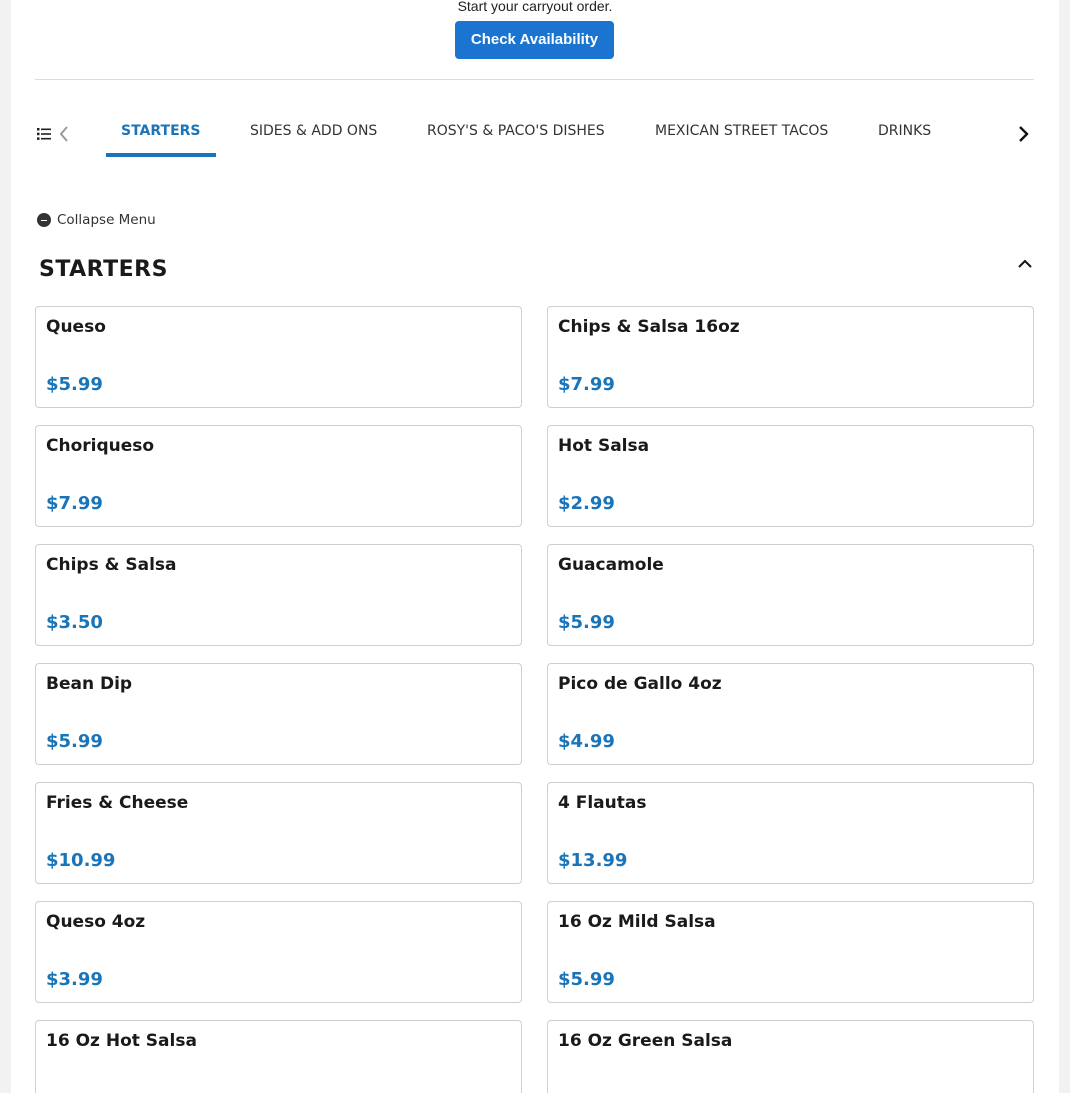  I want to click on list-icon, so click(45, 134).